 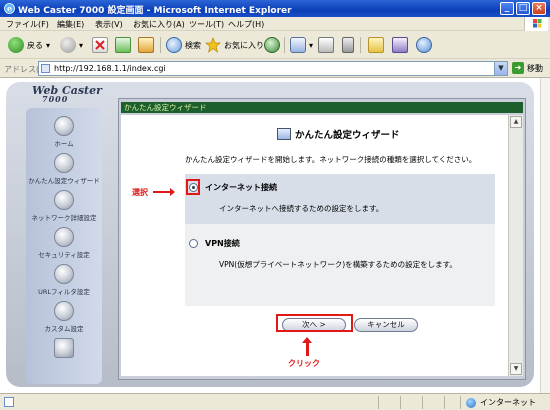 I want to click on option-internet-desc: インターネットへ接続するための設定をします。, so click(x=301, y=208).